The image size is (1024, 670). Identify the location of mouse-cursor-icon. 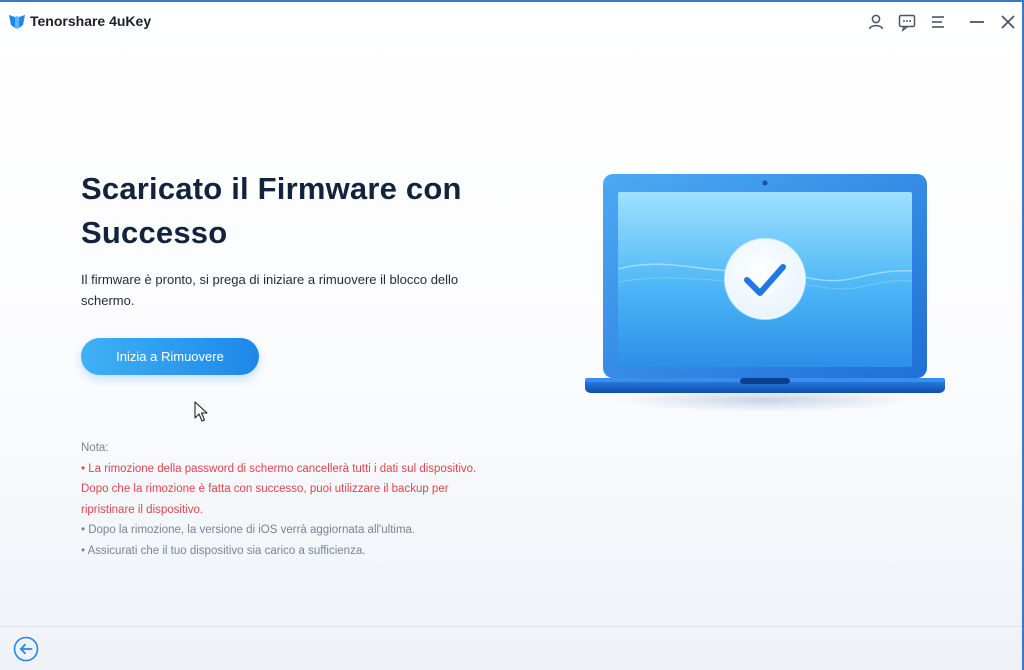
(201, 411).